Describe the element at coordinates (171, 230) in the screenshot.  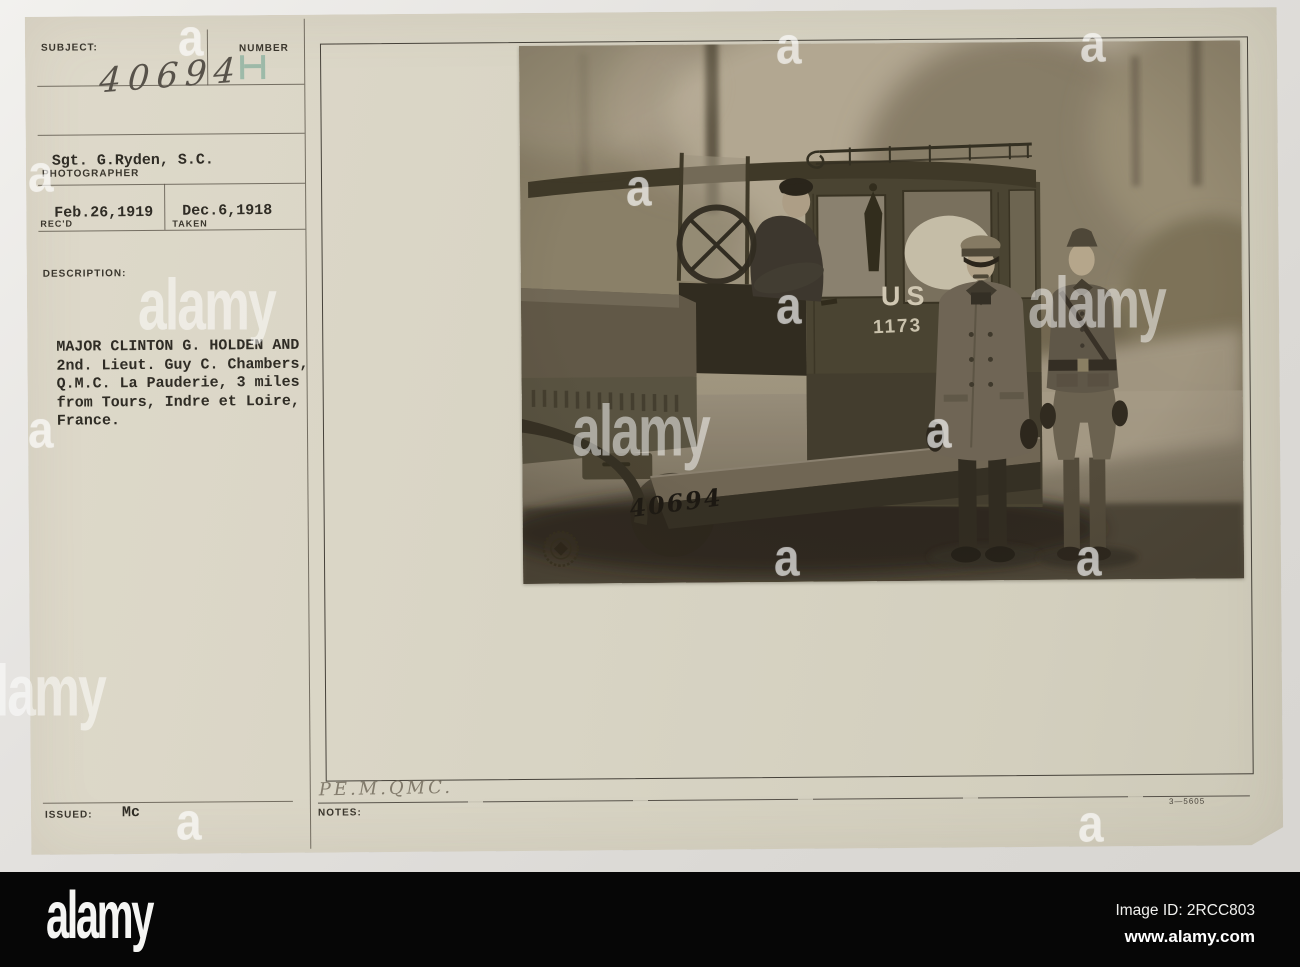
I see `dates-row-line` at that location.